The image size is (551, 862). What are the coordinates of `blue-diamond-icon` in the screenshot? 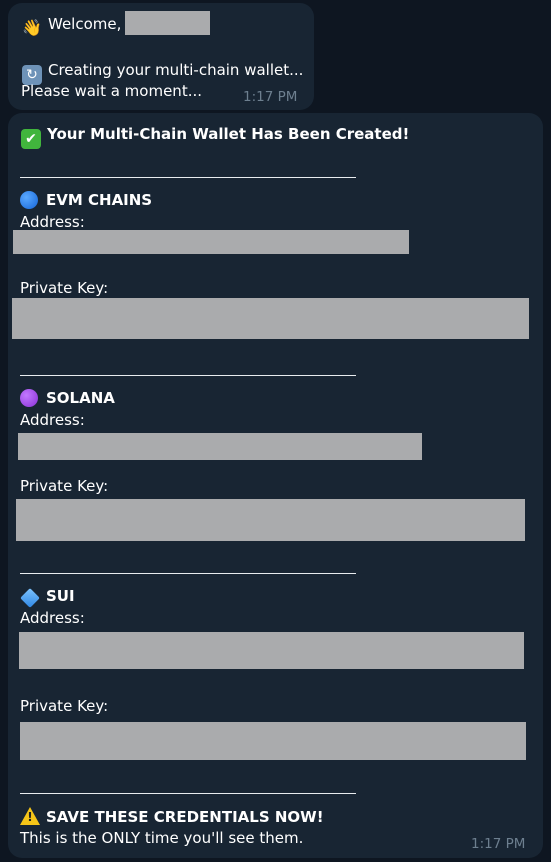 It's located at (30, 598).